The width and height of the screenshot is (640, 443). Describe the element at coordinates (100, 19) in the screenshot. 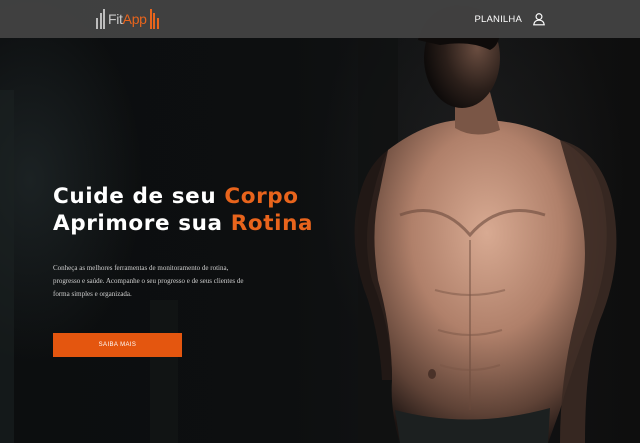

I see `logo-bars-icon` at that location.